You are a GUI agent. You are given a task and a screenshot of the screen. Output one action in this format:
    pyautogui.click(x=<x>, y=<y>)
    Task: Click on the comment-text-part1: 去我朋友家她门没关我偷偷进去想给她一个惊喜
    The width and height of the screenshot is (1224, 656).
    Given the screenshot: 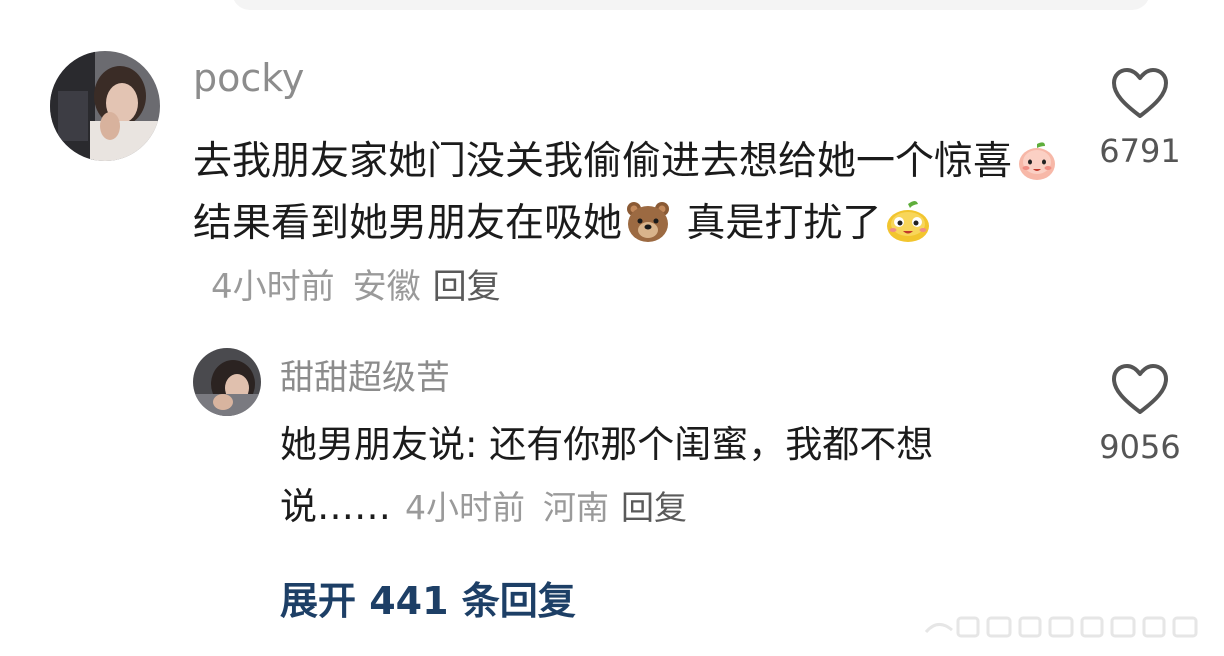 What is the action you would take?
    pyautogui.click(x=603, y=161)
    